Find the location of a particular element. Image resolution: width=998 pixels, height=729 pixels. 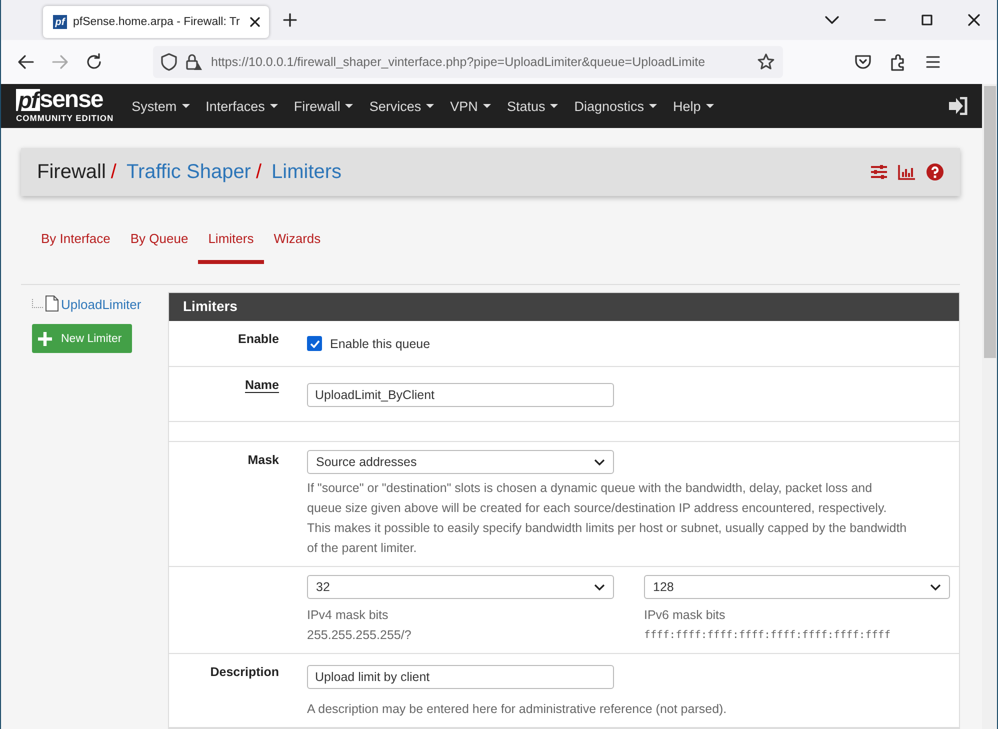

help-text: If "source" or "destination" slots is chosen a dynamic queue with the bandwidth, delay, packet loss and queue size given above will be created for each source/destination IP address encountered, respectively. This makes it possible to easily specify bandwidth limits per host or subnet, usually capped by the bandwidth of the parent limiter. is located at coordinates (607, 518).